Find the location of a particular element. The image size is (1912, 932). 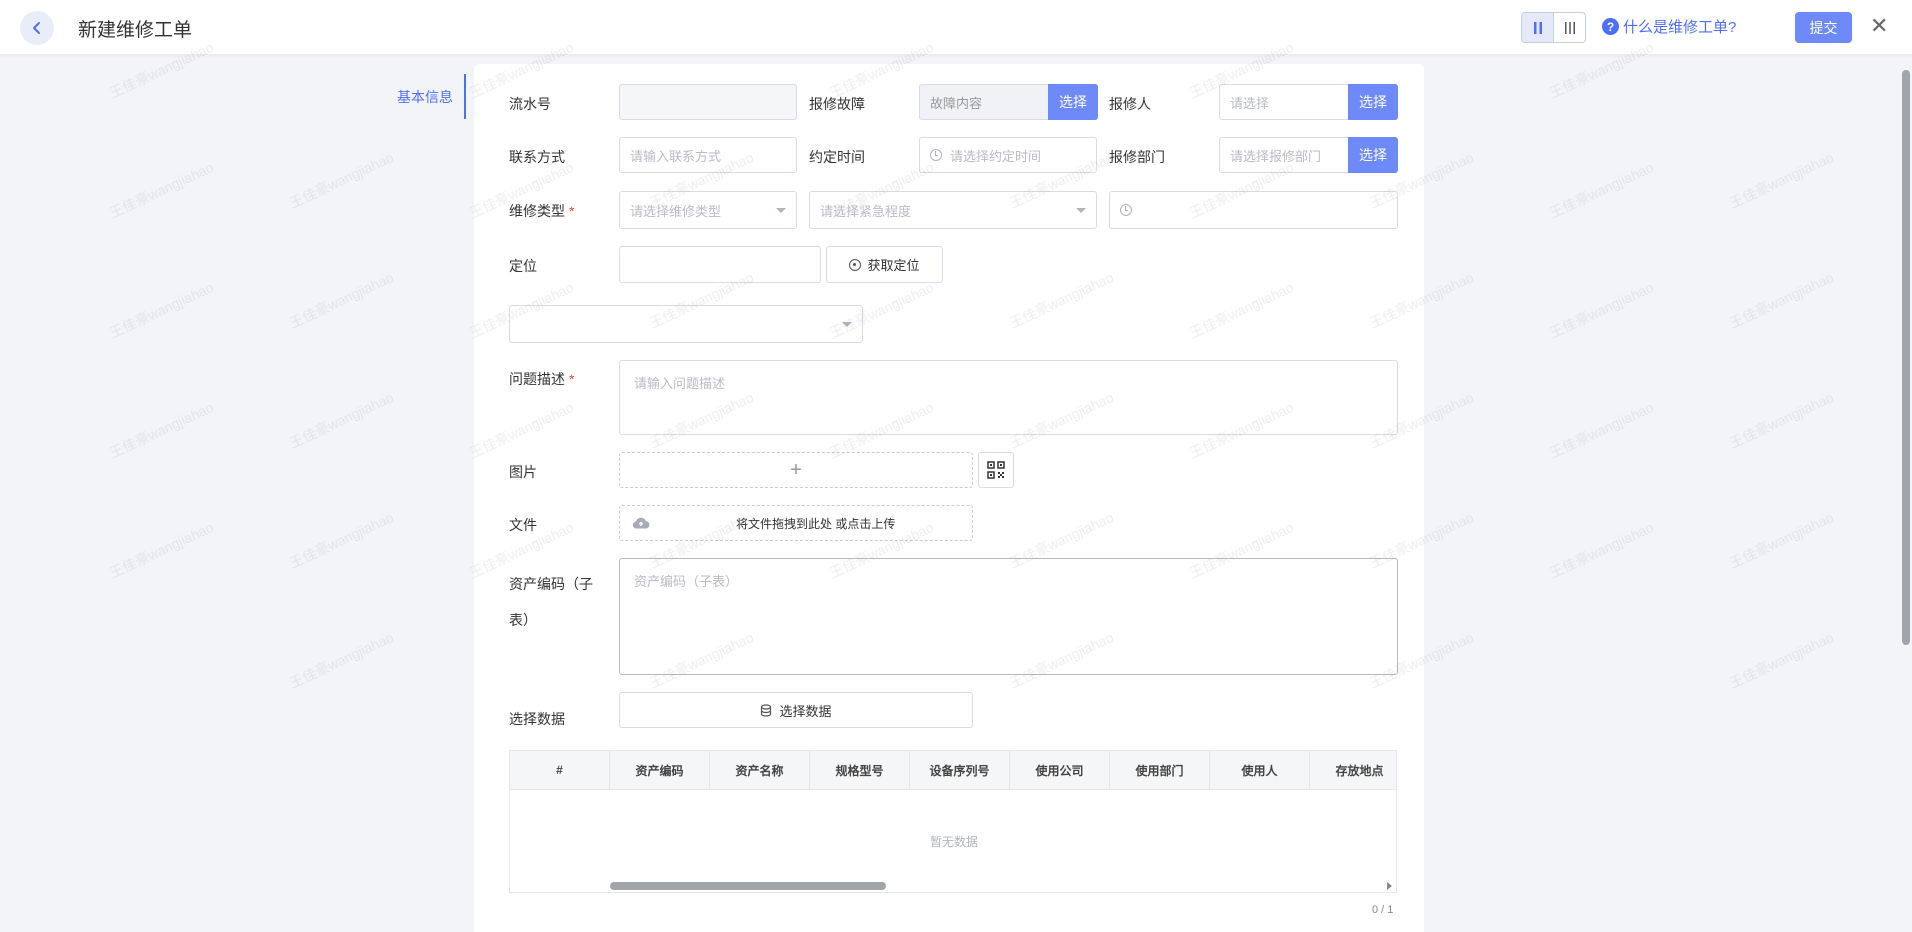

description-label: 问题描述 * is located at coordinates (541, 379).